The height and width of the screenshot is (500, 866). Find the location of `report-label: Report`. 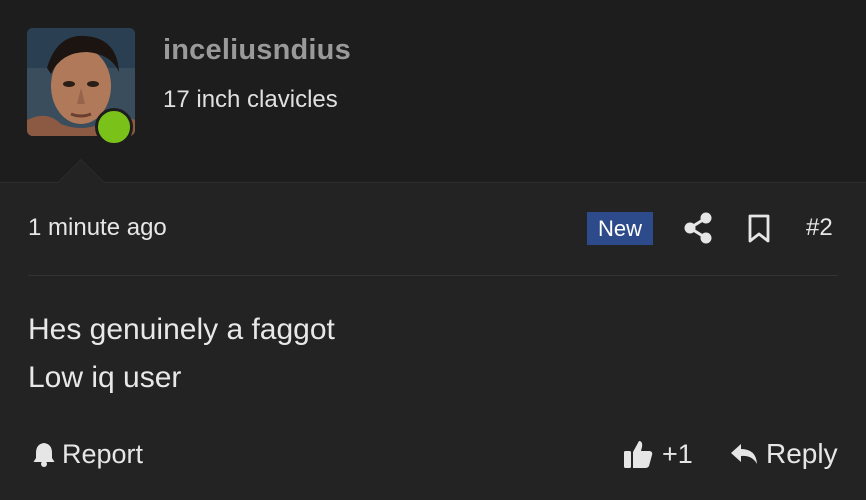

report-label: Report is located at coordinates (103, 453).